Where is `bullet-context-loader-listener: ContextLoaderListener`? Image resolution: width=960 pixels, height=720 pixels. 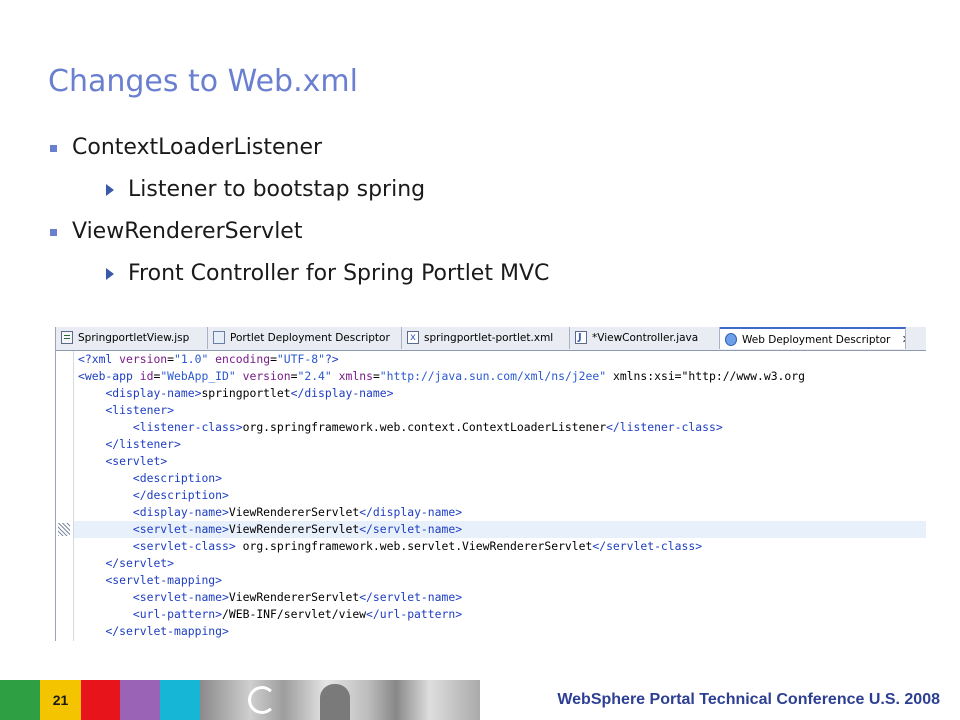 bullet-context-loader-listener: ContextLoaderListener is located at coordinates (488, 153).